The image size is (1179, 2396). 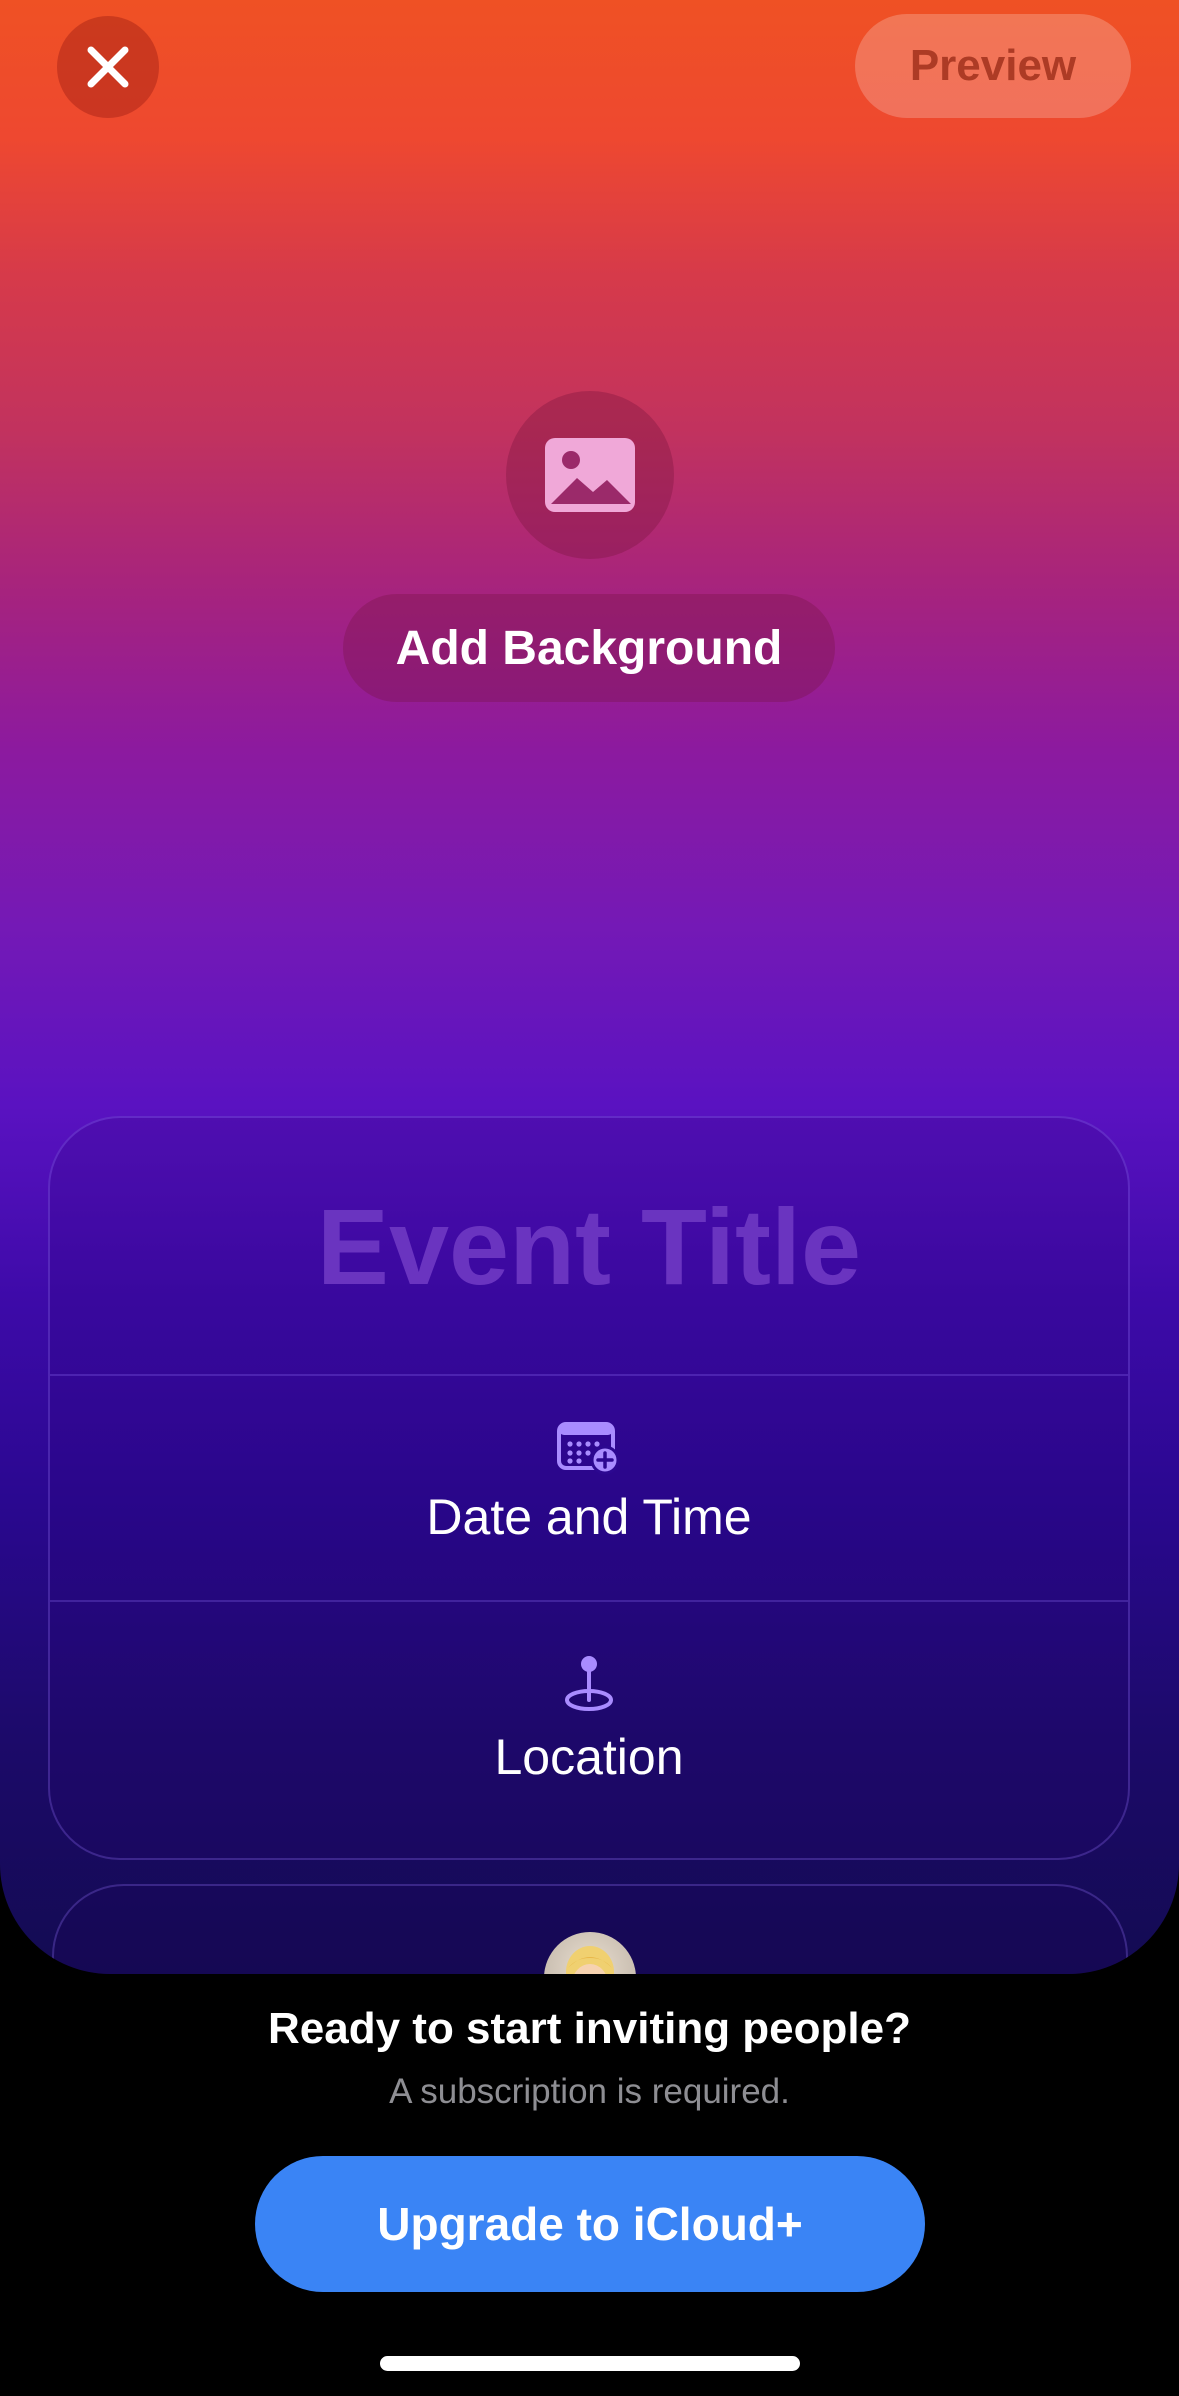 I want to click on add-background-photo-button, so click(x=590, y=475).